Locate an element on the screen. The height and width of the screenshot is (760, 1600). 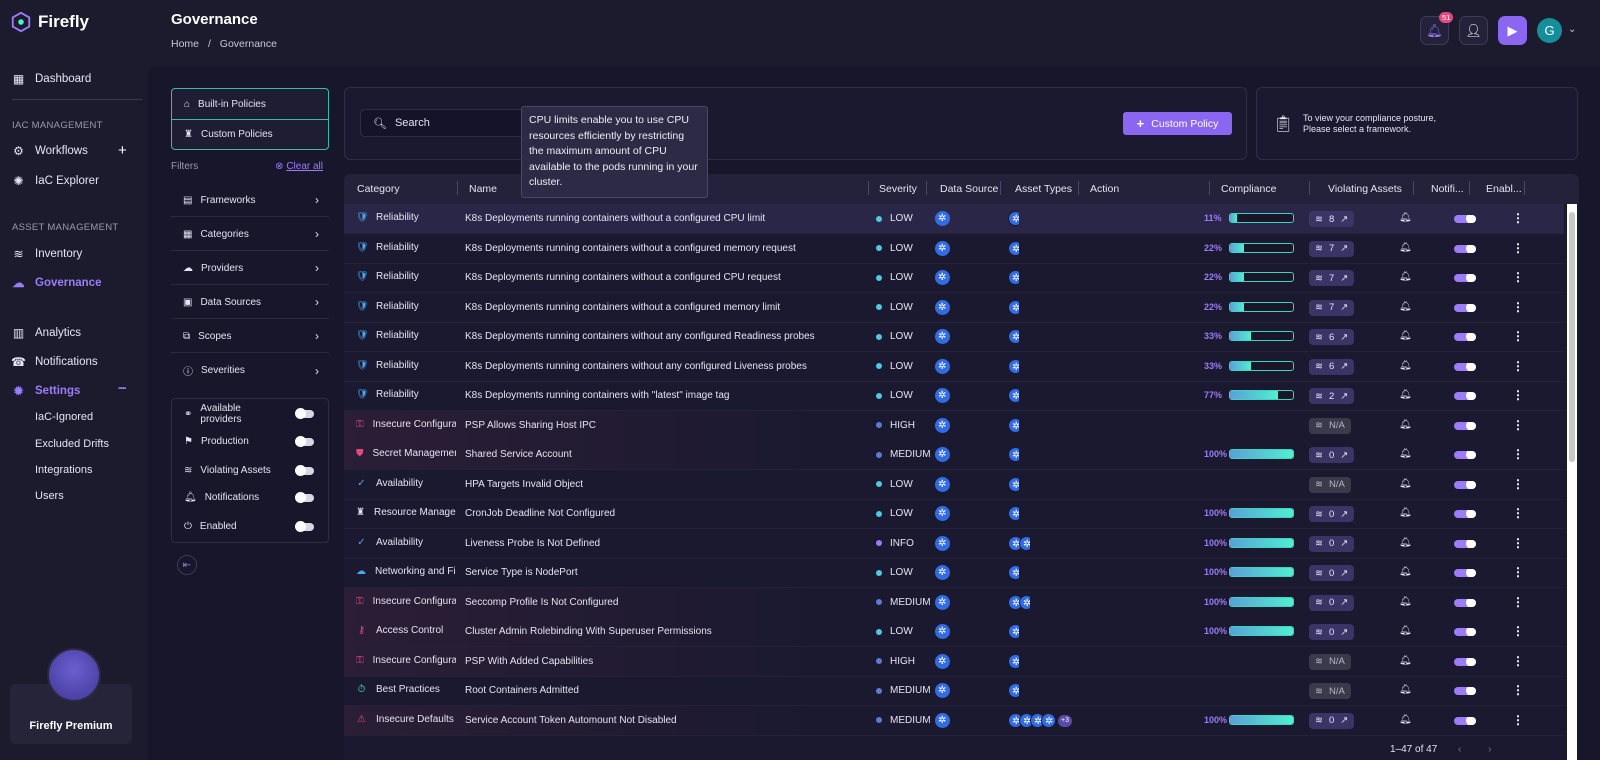
add-workflow-icon: + is located at coordinates (122, 150).